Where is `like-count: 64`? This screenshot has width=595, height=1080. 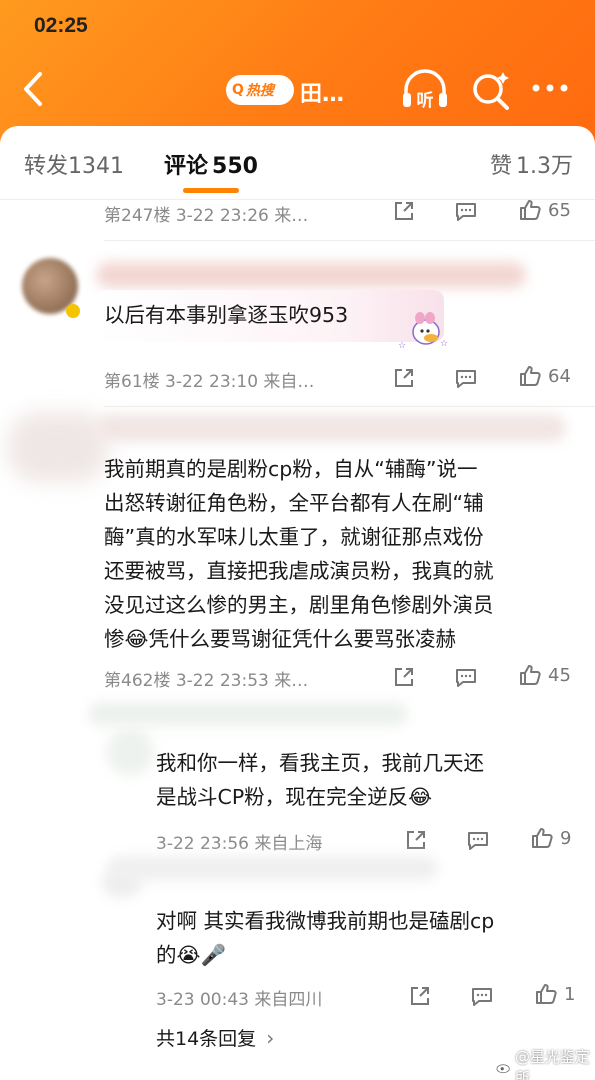
like-count: 64 is located at coordinates (559, 376).